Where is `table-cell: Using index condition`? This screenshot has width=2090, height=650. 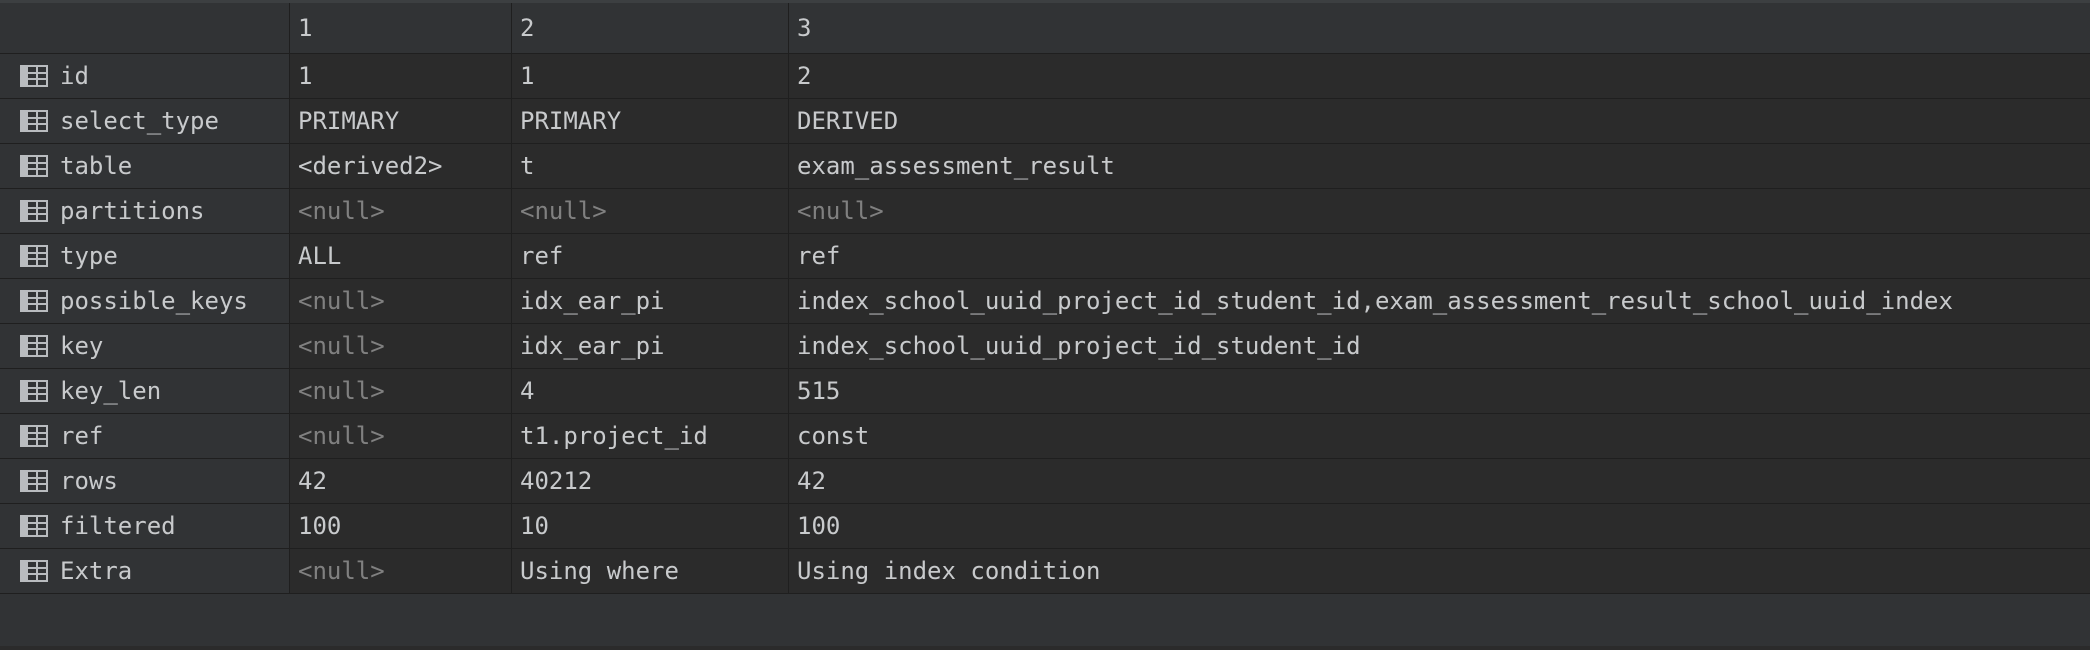 table-cell: Using index condition is located at coordinates (1439, 571).